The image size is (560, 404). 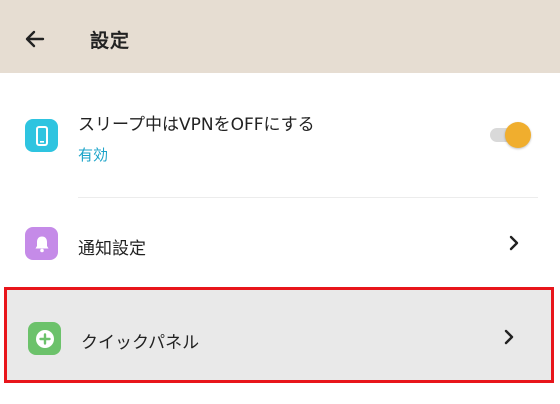 I want to click on arrow-left-icon, so click(x=35, y=39).